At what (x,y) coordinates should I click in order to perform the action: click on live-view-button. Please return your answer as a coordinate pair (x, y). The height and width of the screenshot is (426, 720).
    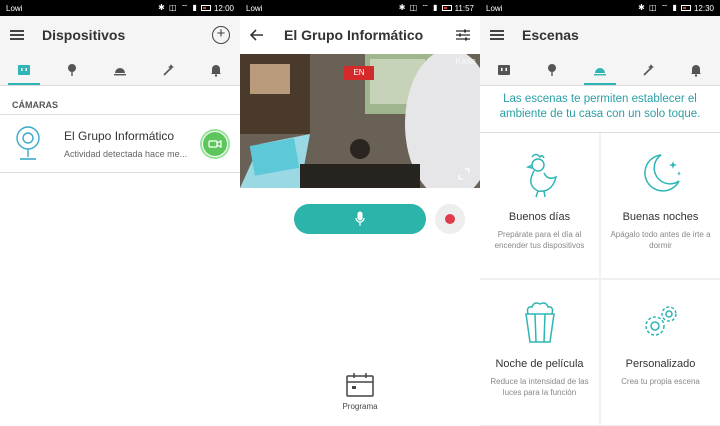
    Looking at the image, I should click on (215, 143).